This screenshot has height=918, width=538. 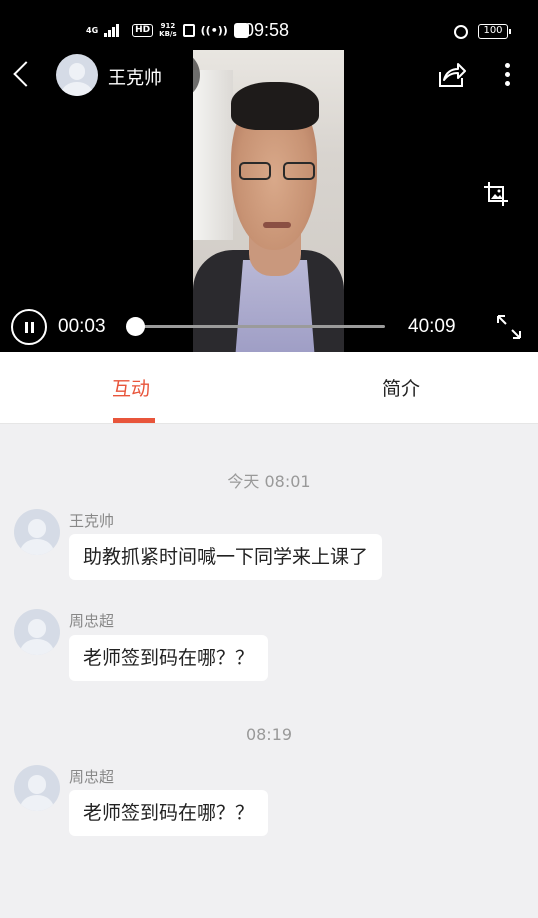 What do you see at coordinates (131, 387) in the screenshot?
I see `tab-interaction: 互动` at bounding box center [131, 387].